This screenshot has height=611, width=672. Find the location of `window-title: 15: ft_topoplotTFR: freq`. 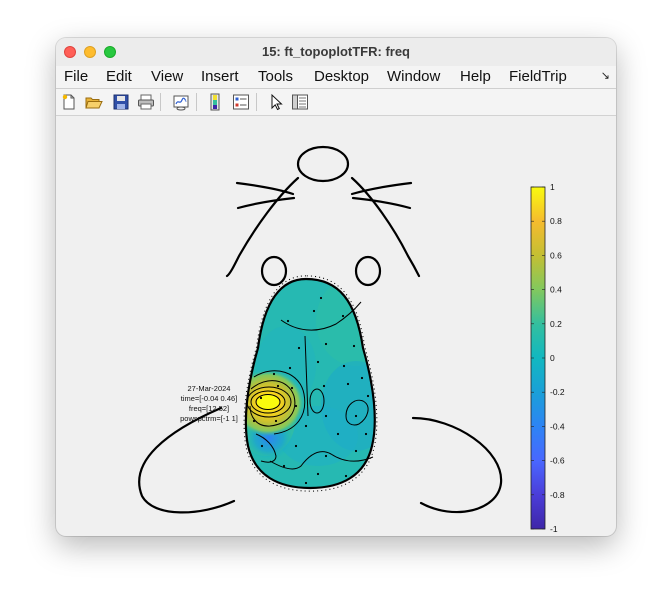

window-title: 15: ft_topoplotTFR: freq is located at coordinates (336, 51).